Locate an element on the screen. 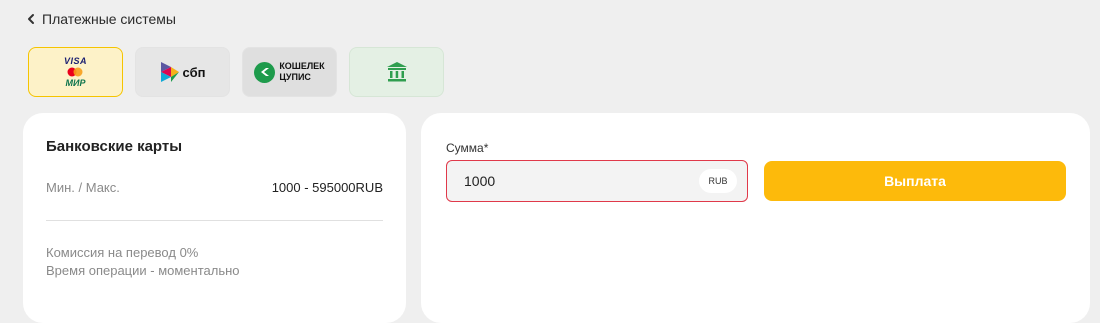 Image resolution: width=1100 pixels, height=323 pixels. method-sbp: сбп is located at coordinates (182, 72).